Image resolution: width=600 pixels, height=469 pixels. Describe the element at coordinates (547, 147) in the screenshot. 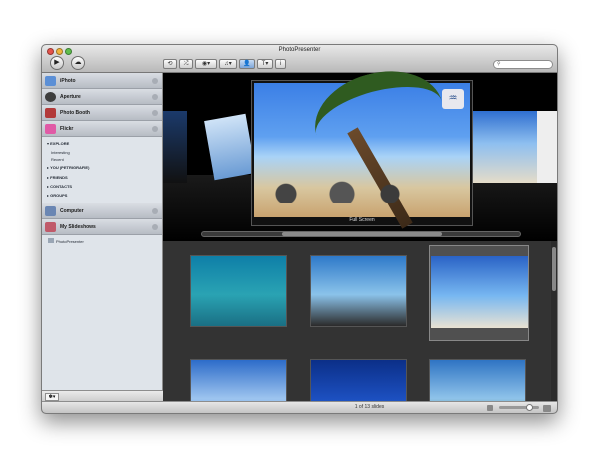

I see `side-photo-right-edge` at that location.